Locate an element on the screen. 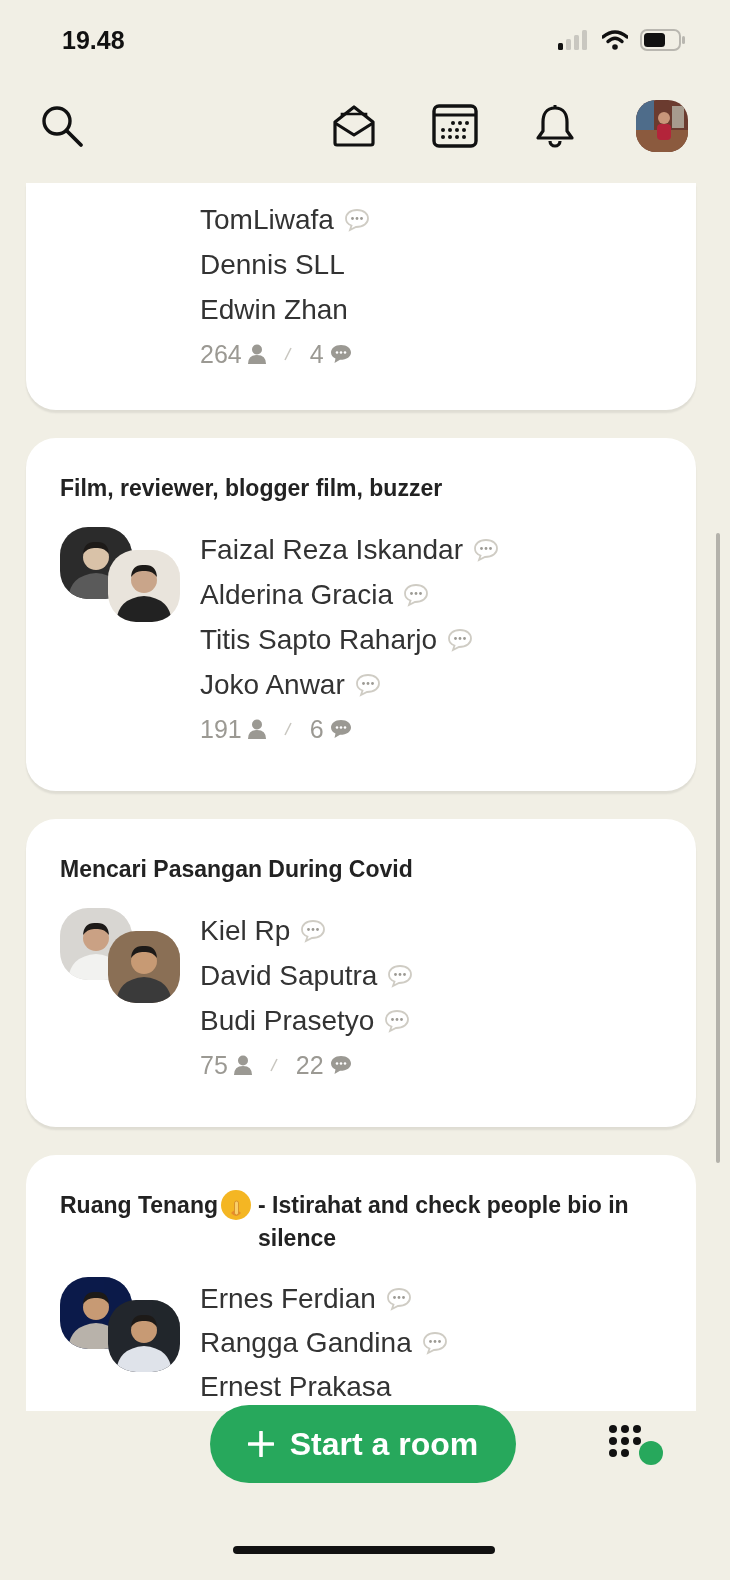 The height and width of the screenshot is (1580, 730). participant-name: Joko Anwar is located at coordinates (272, 684).